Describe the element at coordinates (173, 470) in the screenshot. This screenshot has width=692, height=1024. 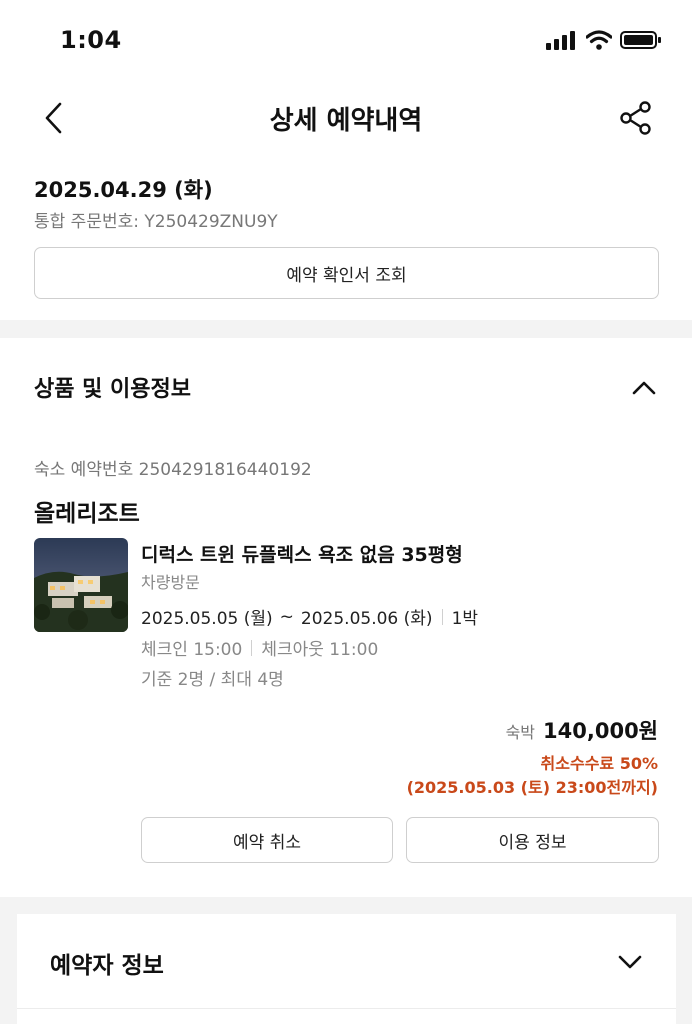
I see `stay-reservation-number: 숙소 예약번호 2504291816440192` at that location.